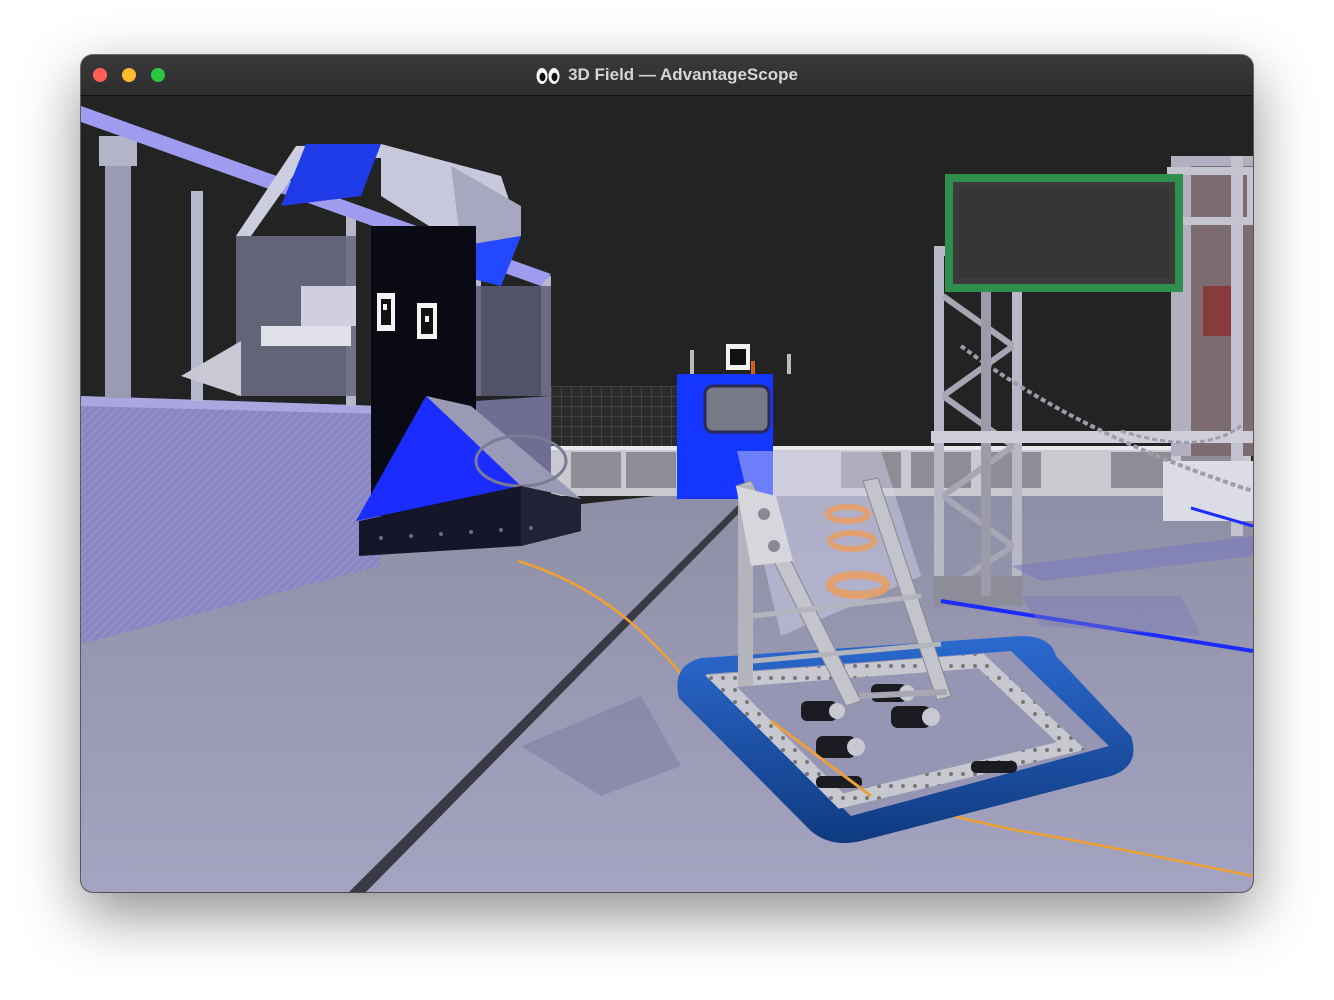 This screenshot has width=1334, height=1000. Describe the element at coordinates (683, 74) in the screenshot. I see `window-title-text: 3D Field — AdvantageScope` at that location.